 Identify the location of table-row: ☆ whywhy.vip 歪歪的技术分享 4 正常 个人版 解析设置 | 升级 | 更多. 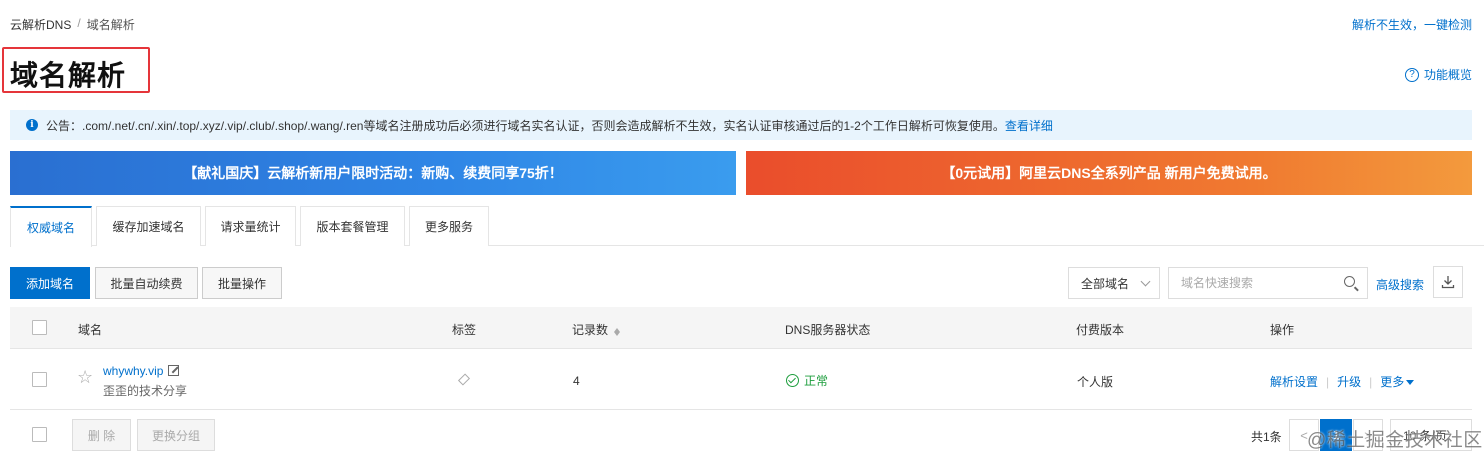
(741, 380).